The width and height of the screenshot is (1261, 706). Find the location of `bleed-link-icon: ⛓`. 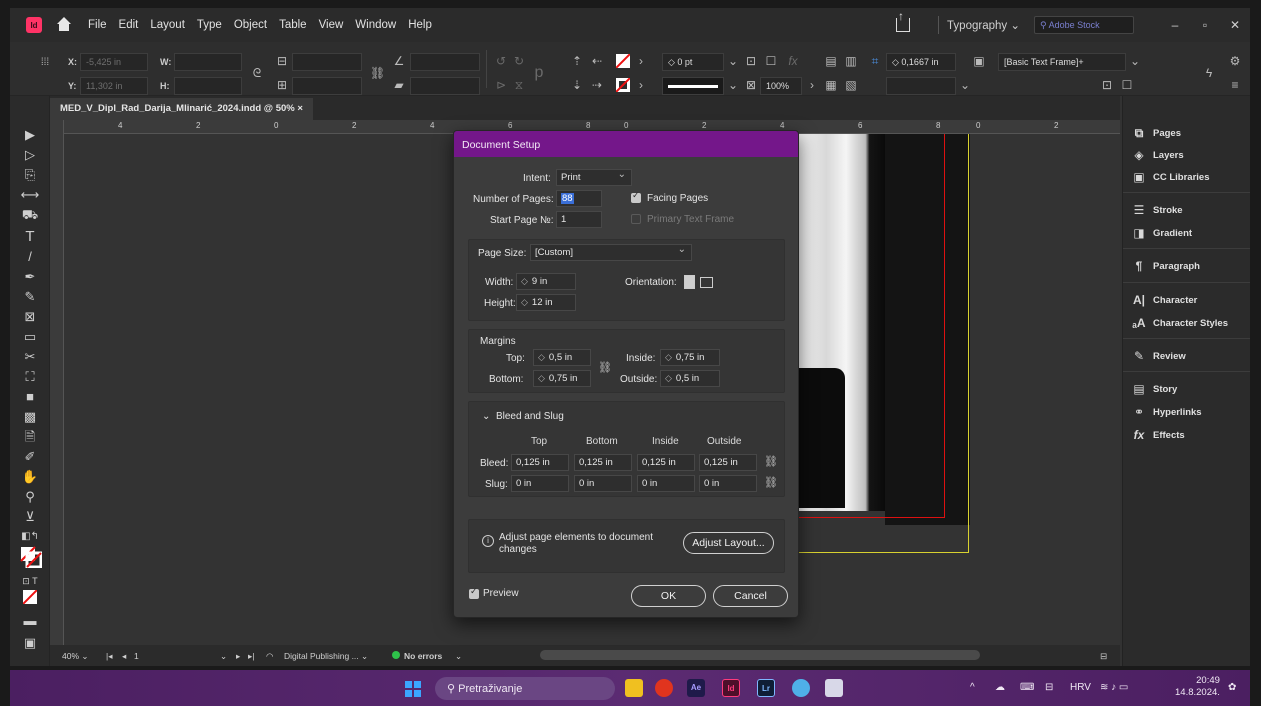

bleed-link-icon: ⛓ is located at coordinates (771, 461).